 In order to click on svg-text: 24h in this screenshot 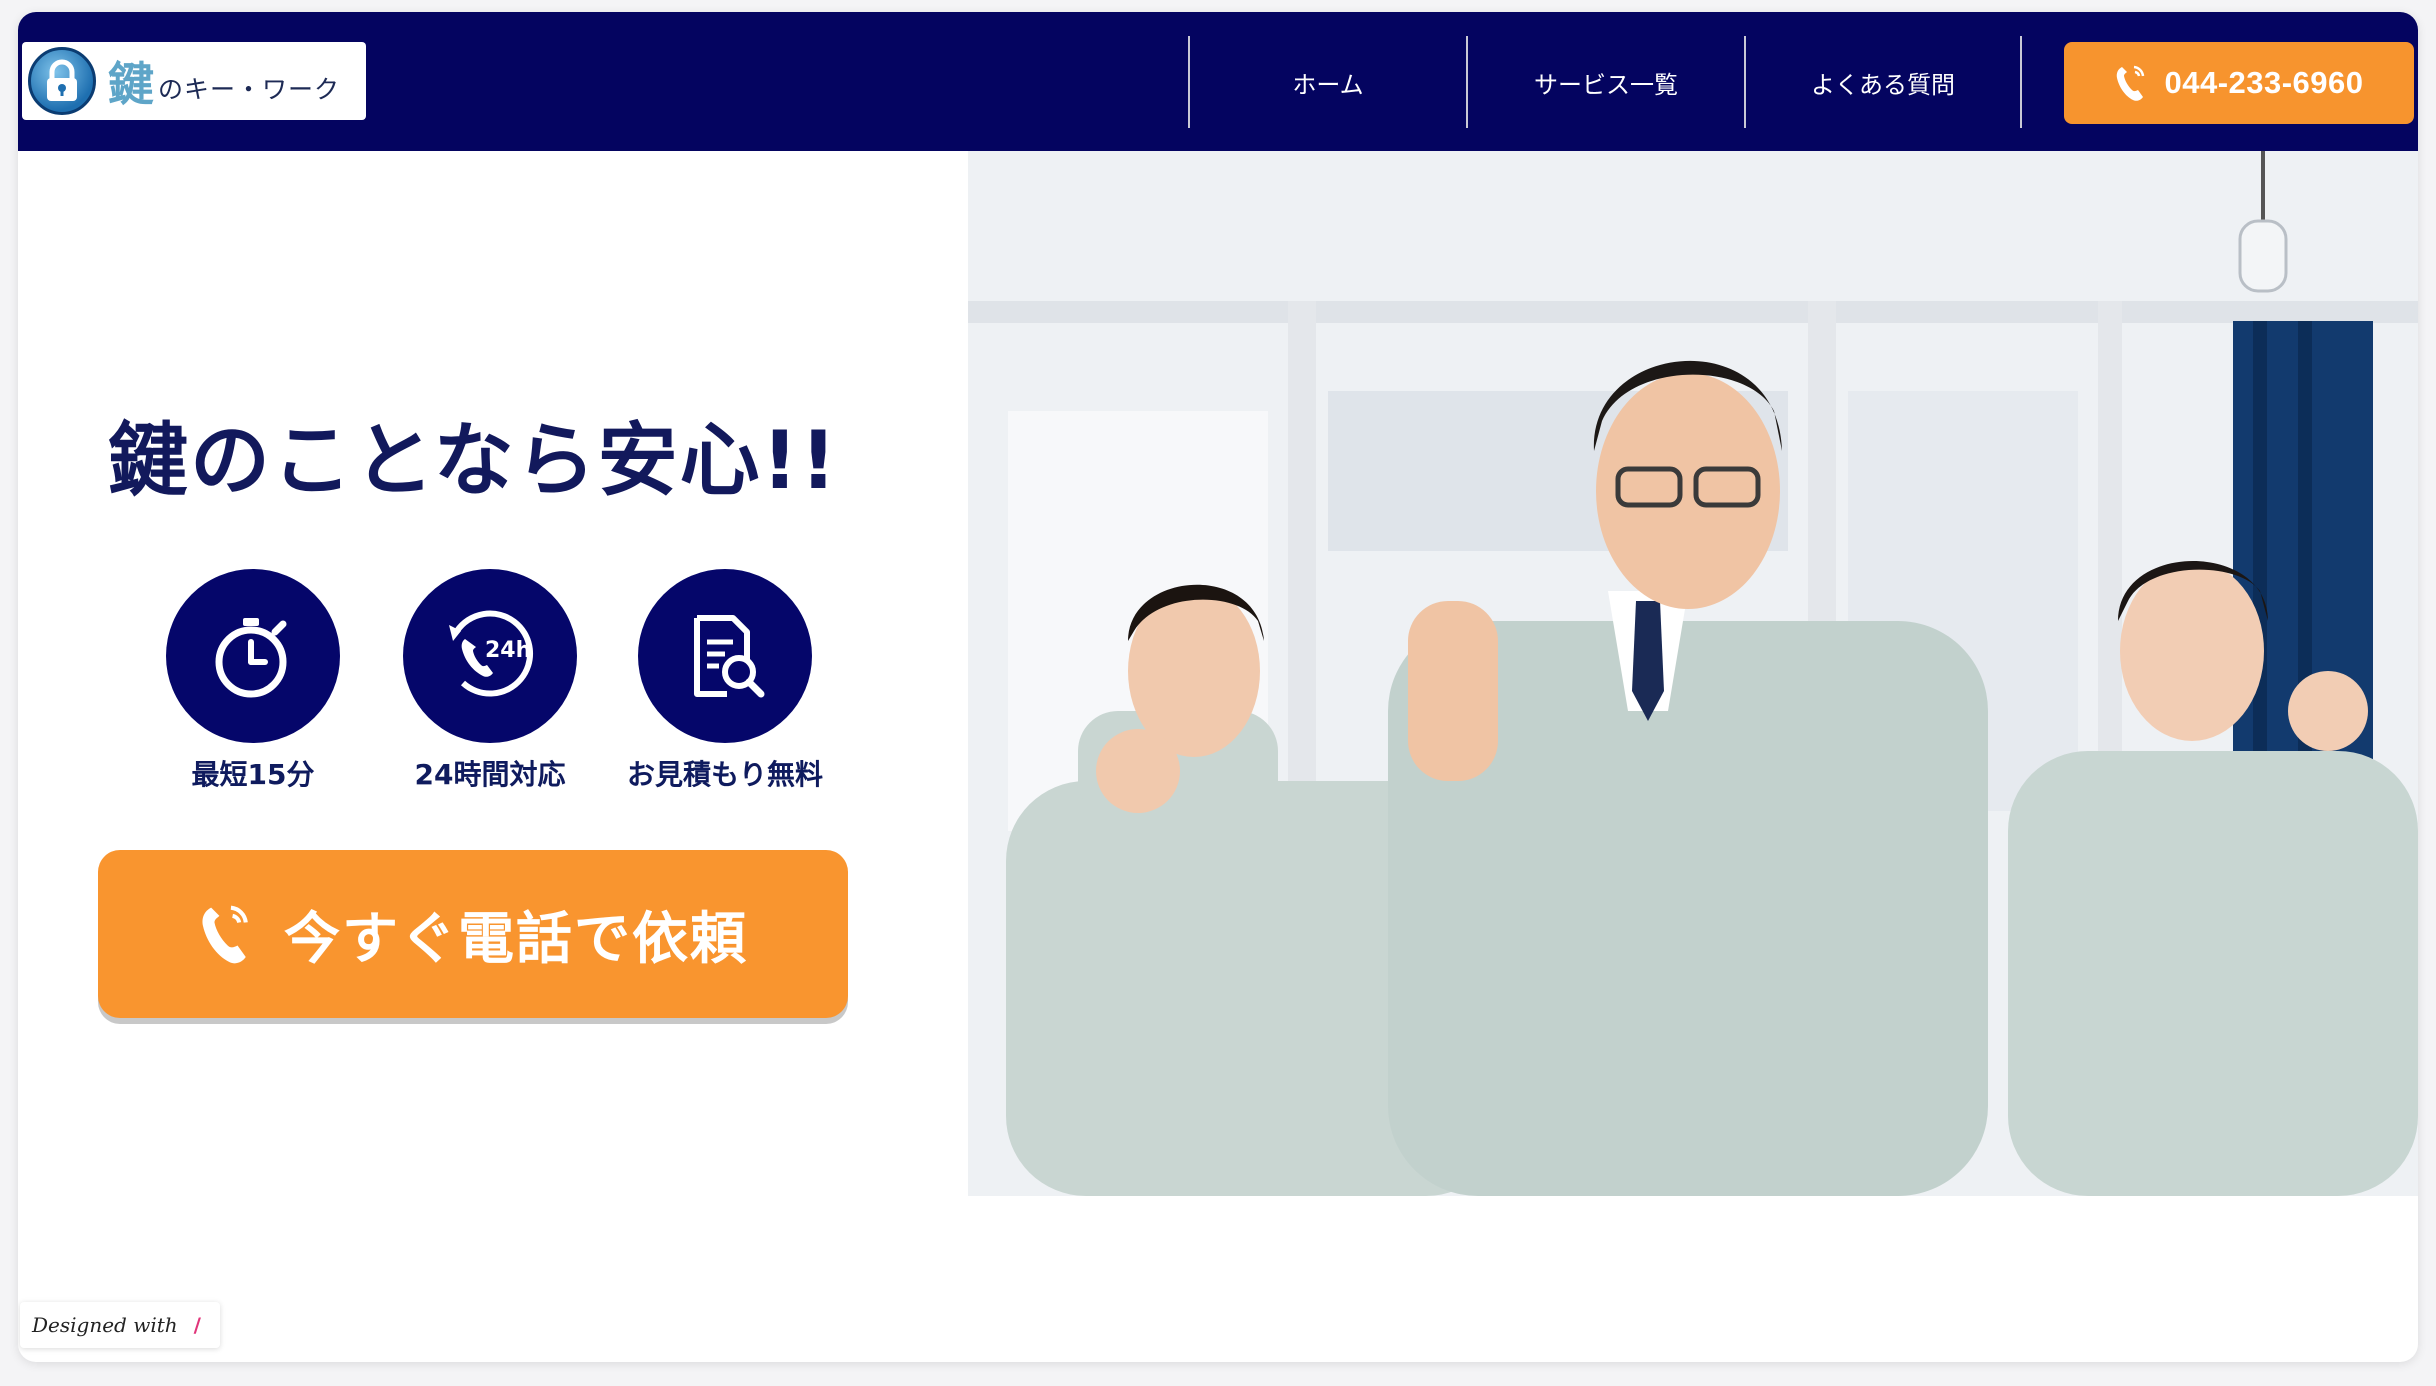, I will do `click(508, 650)`.